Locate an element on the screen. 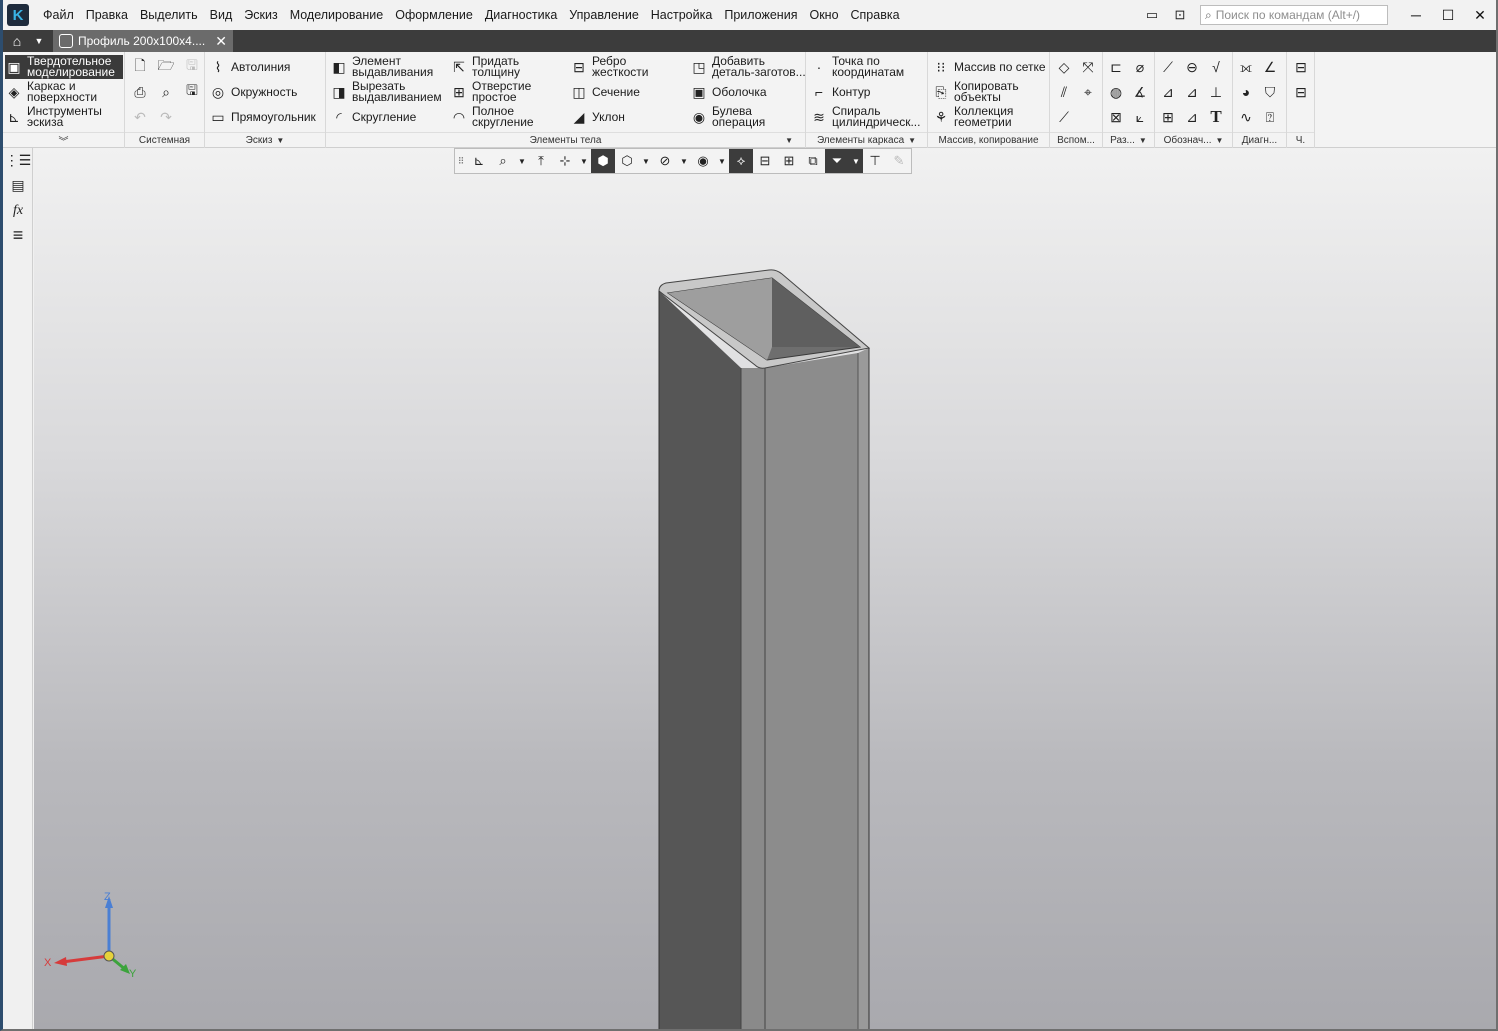 The height and width of the screenshot is (1031, 1498). boolean-button: ◉ Булева операция is located at coordinates (727, 117).